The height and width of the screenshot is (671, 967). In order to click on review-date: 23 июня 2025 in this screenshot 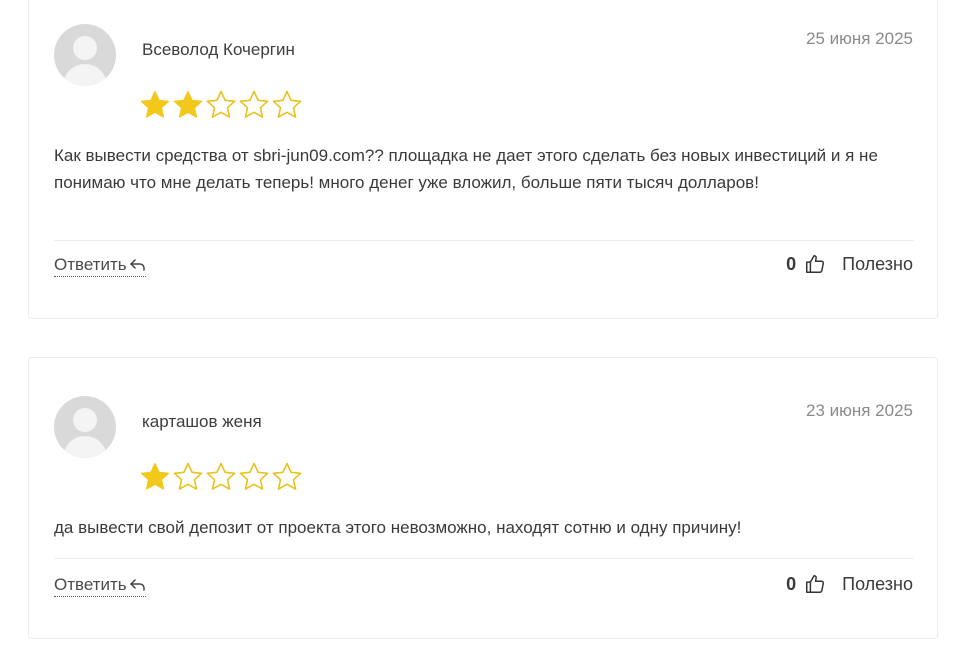, I will do `click(859, 410)`.